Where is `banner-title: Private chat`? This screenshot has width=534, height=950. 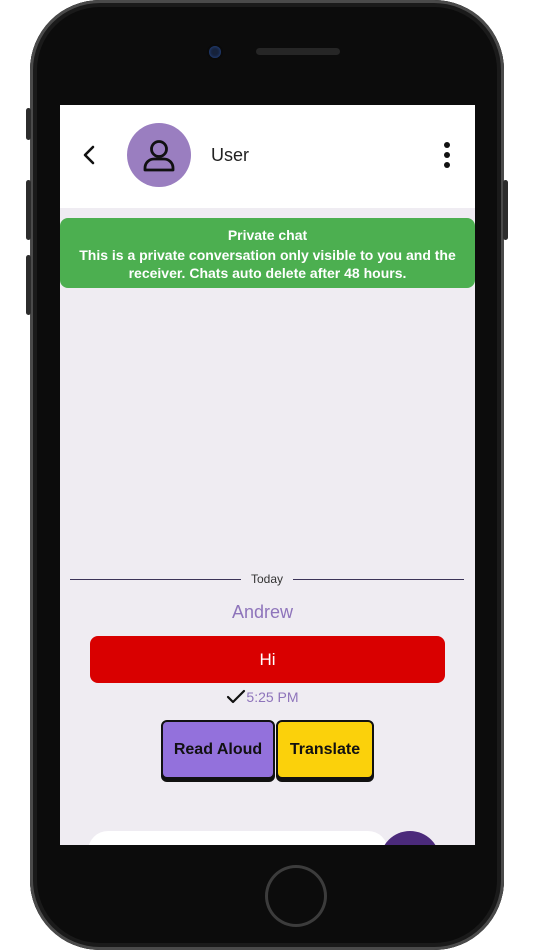 banner-title: Private chat is located at coordinates (267, 235).